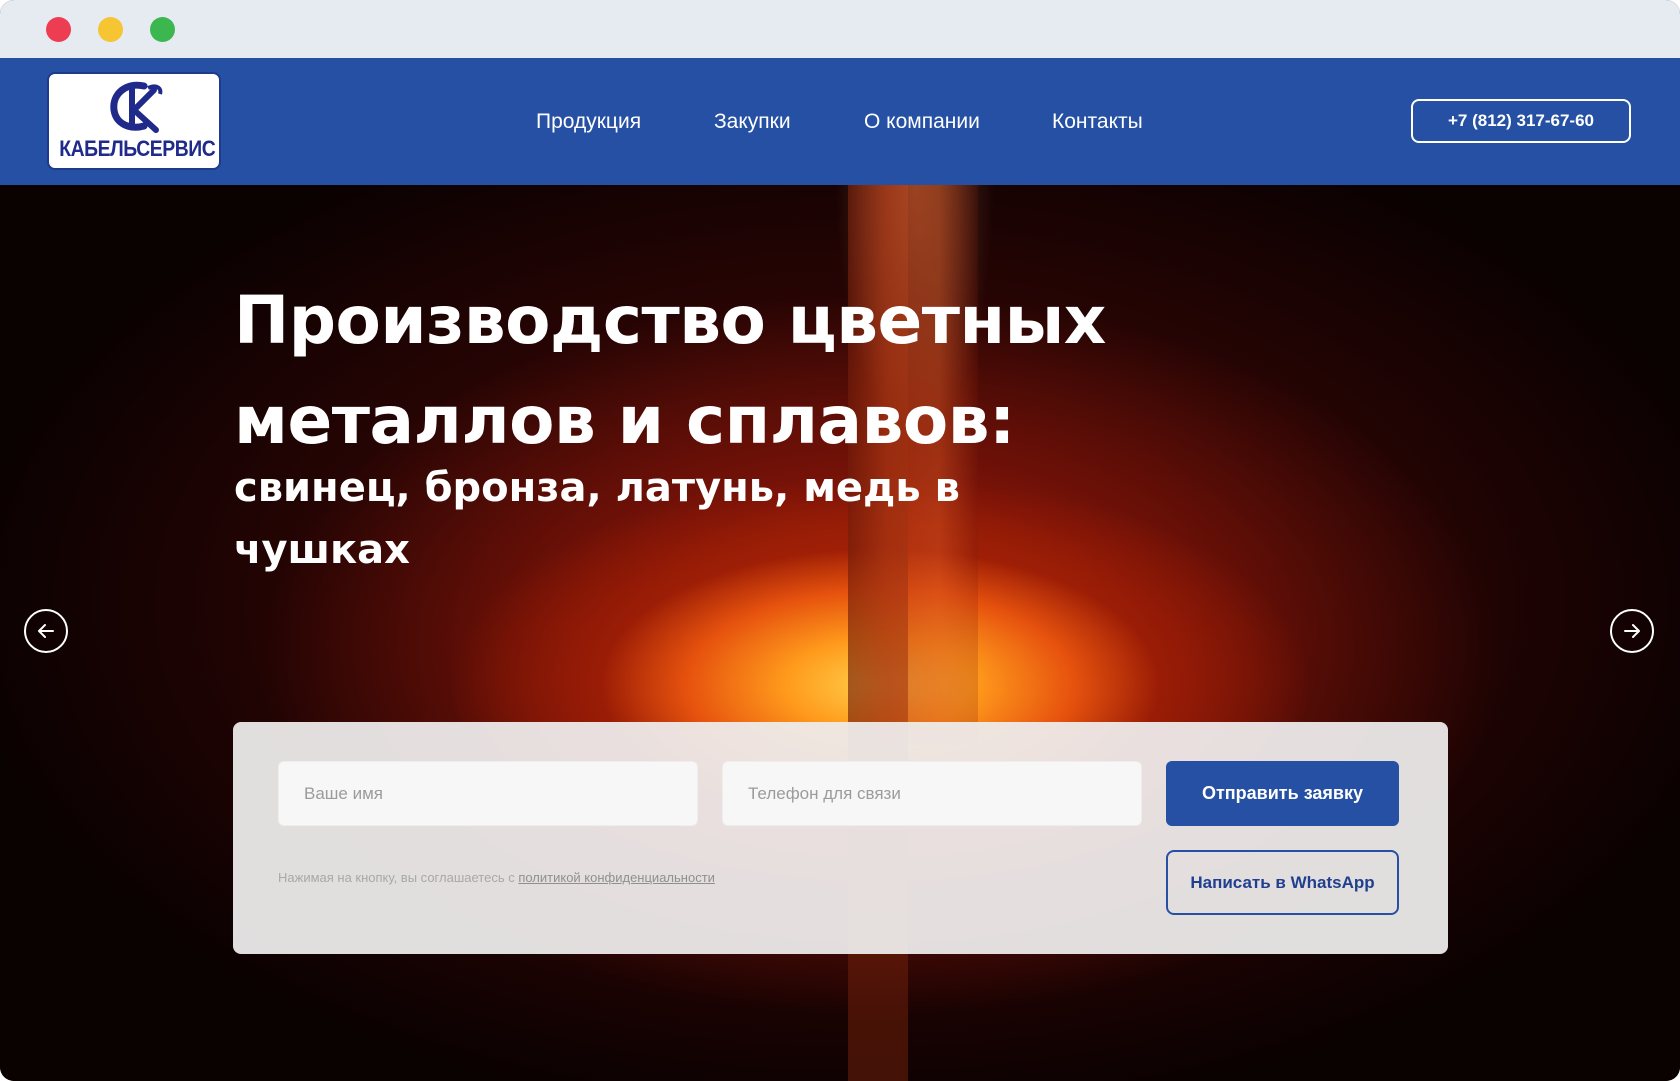  What do you see at coordinates (1282, 882) in the screenshot?
I see `whatsapp-button: Написать в WhatsApp` at bounding box center [1282, 882].